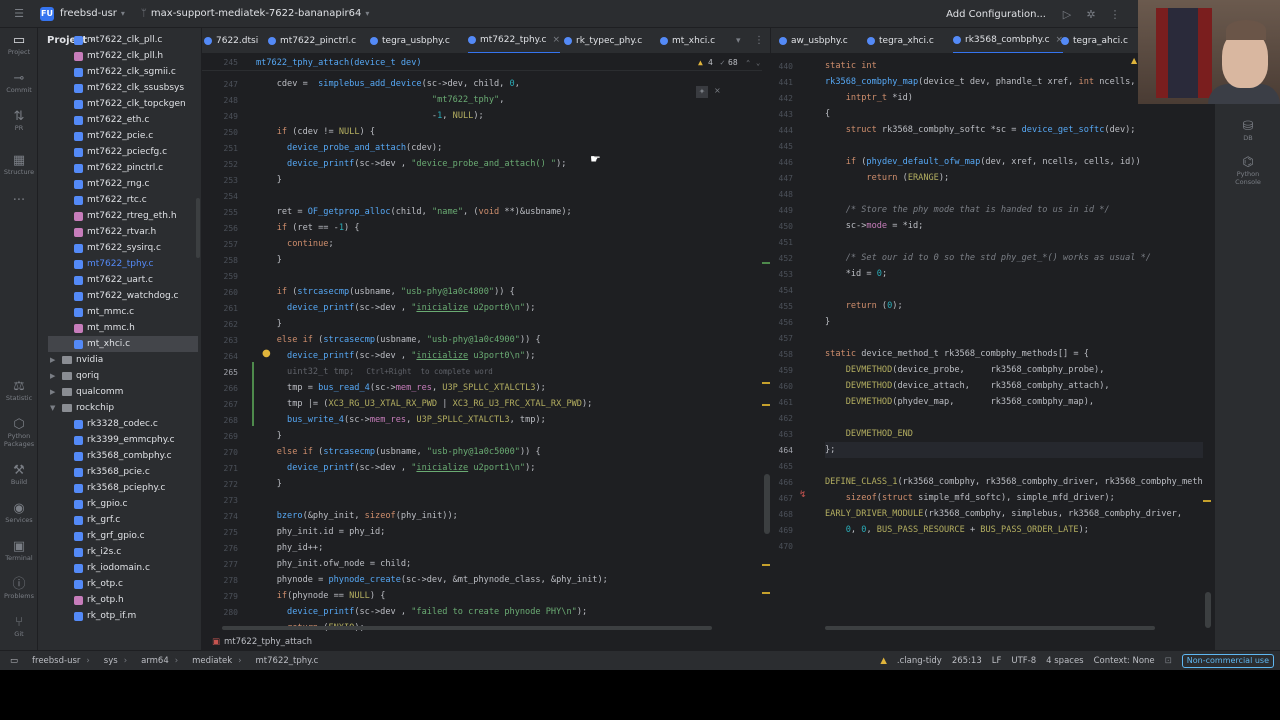  What do you see at coordinates (120, 152) in the screenshot?
I see `tree-file: mt7622_pciecfg.c` at bounding box center [120, 152].